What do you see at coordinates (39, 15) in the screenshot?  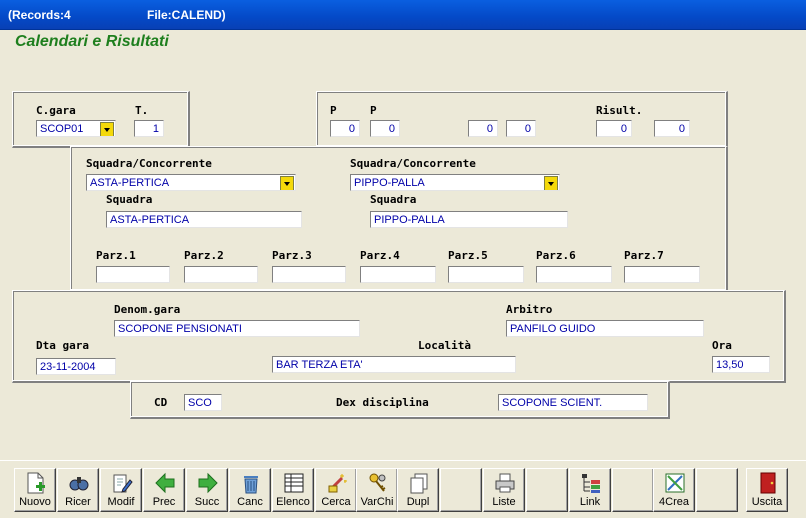 I see `records-count: (Records:4` at bounding box center [39, 15].